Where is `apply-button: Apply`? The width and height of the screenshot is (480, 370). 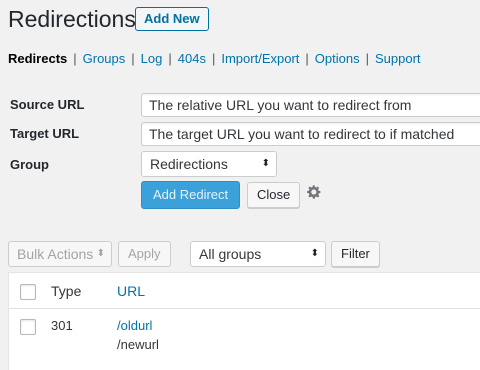
apply-button: Apply is located at coordinates (144, 254).